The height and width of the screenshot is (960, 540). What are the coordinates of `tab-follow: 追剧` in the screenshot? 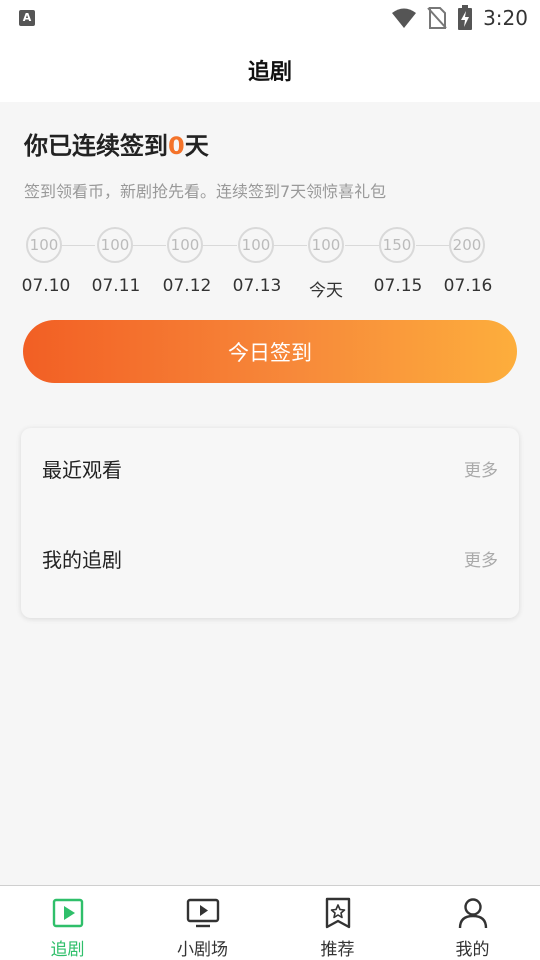 It's located at (67, 923).